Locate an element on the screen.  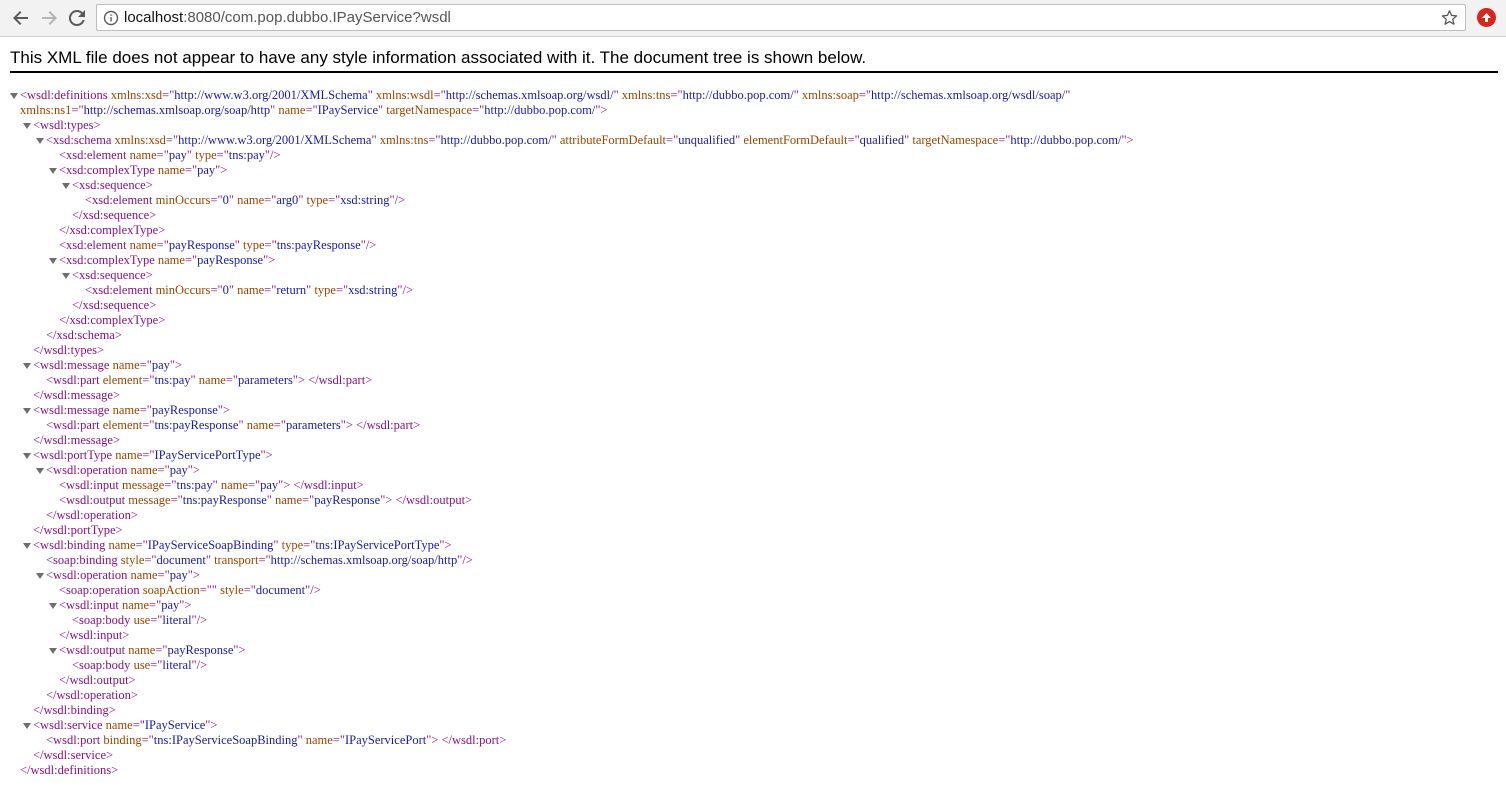
xml-tag-text: ="" is located at coordinates (210, 590).